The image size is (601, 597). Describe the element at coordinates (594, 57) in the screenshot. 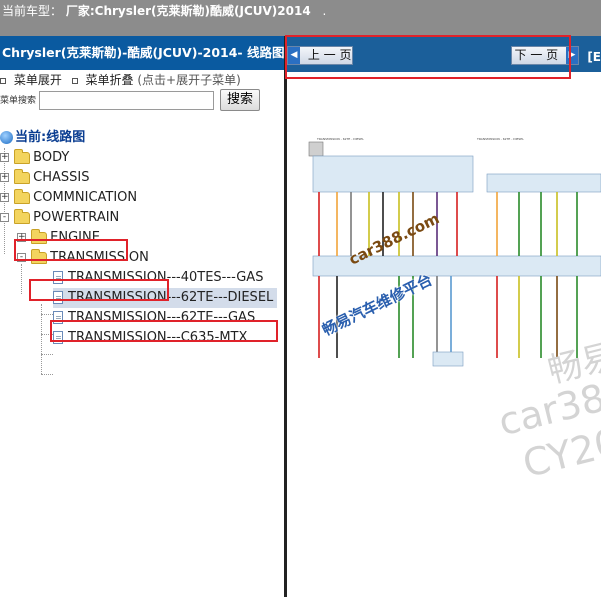

I see `corner-text: [E` at that location.